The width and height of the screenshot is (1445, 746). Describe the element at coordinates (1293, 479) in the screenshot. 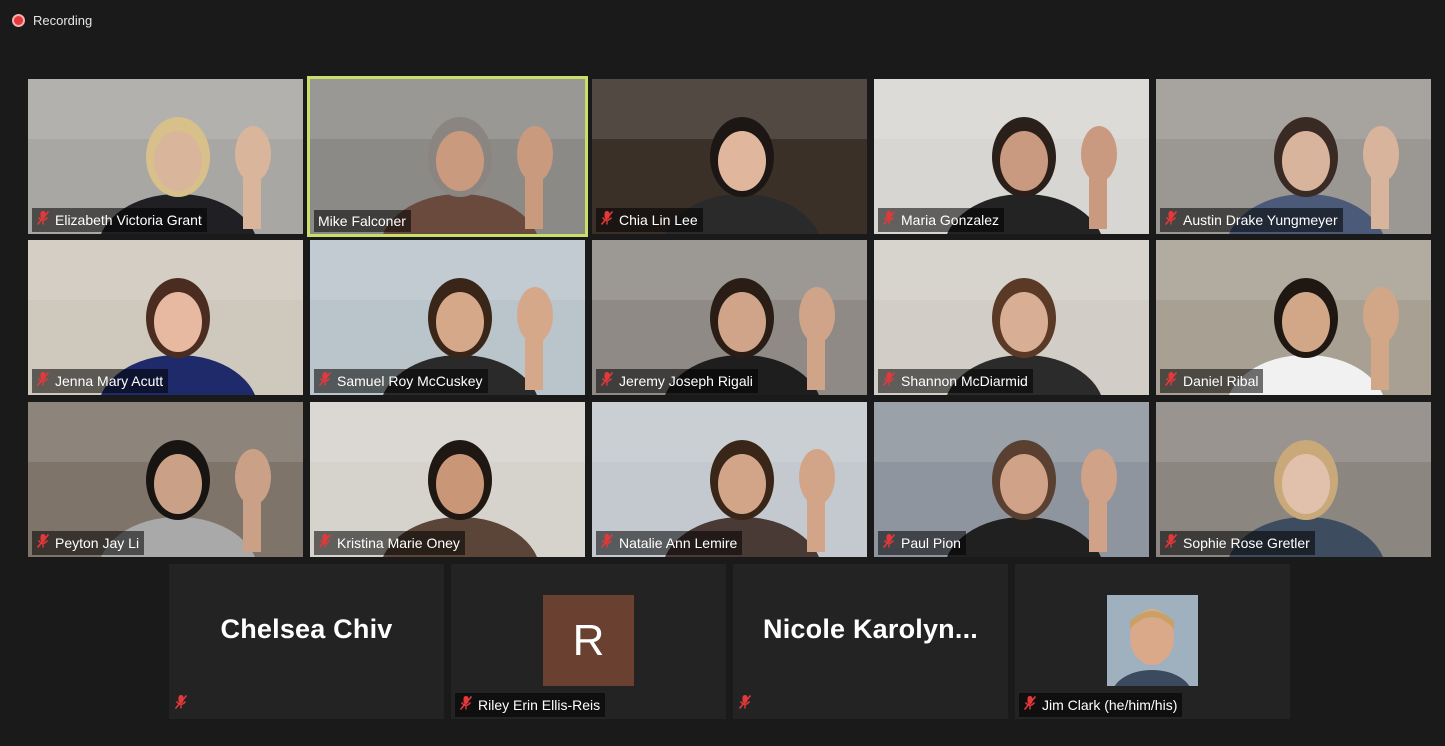

I see `participant-tile: Sophie Rose Gretler` at that location.